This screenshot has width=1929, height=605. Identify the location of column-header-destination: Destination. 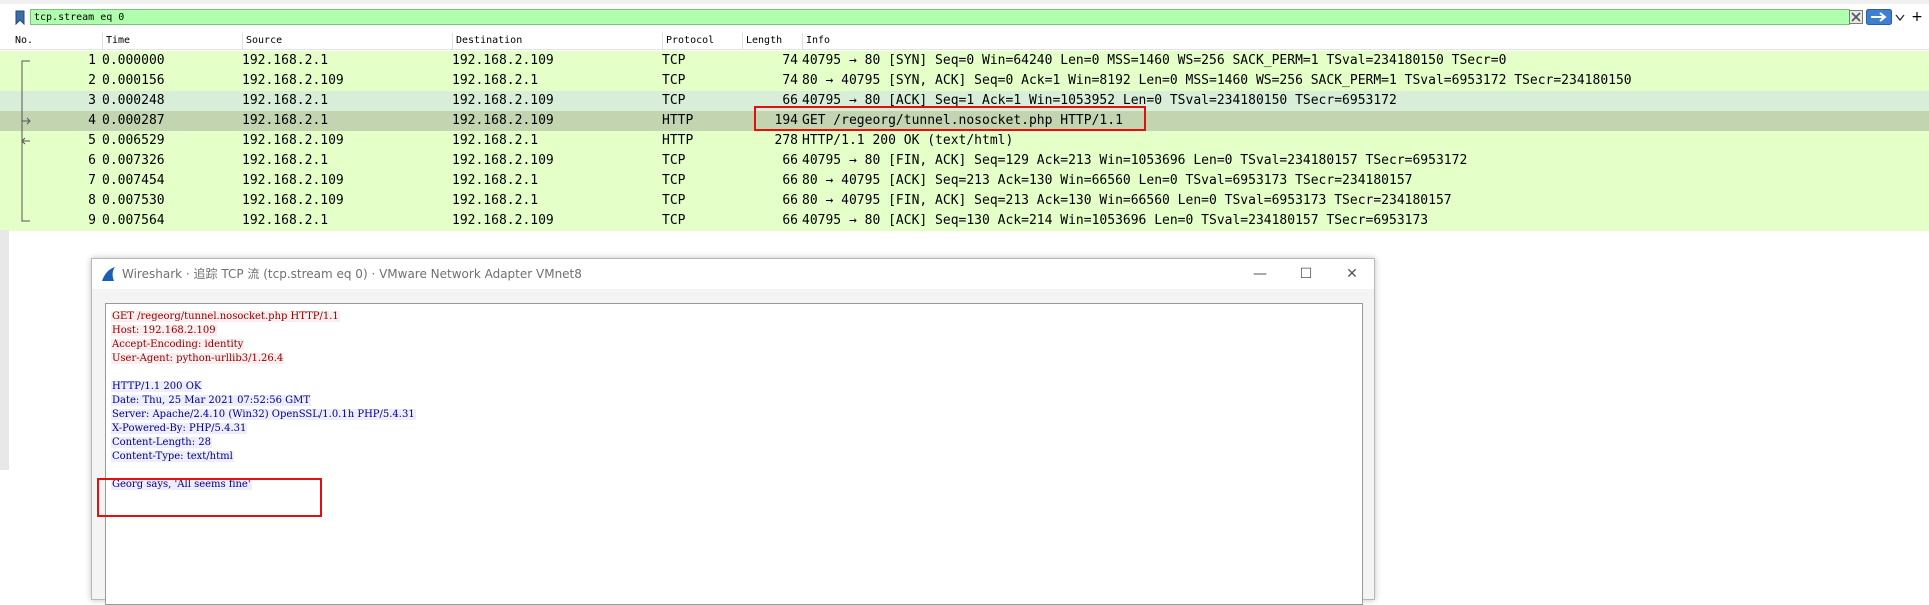
(557, 41).